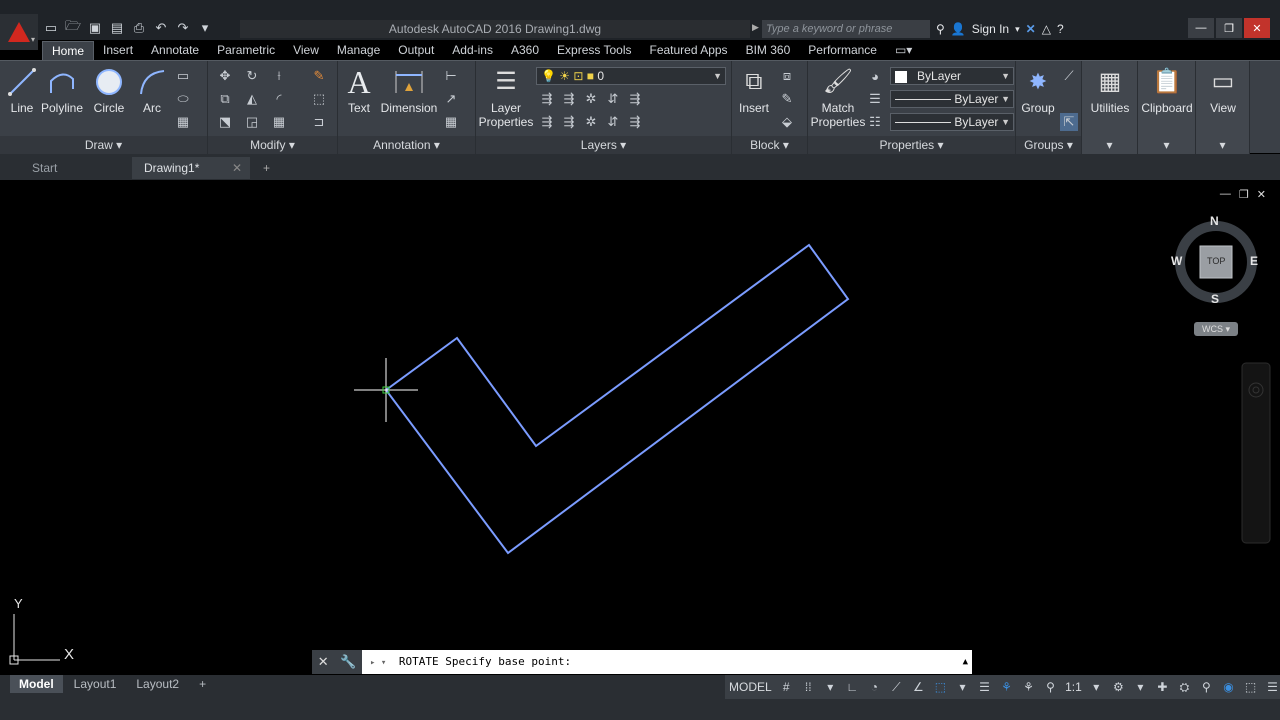 The width and height of the screenshot is (1280, 720). I want to click on trim-icon: ⟊, so click(279, 76).